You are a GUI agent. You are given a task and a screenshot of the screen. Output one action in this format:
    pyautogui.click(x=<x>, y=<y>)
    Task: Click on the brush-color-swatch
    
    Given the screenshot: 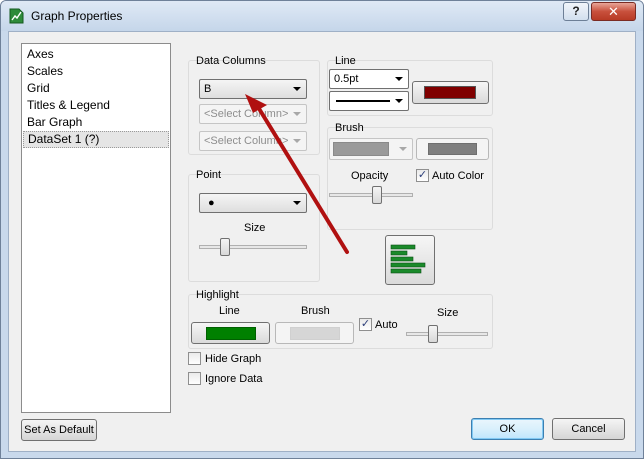 What is the action you would take?
    pyautogui.click(x=452, y=149)
    